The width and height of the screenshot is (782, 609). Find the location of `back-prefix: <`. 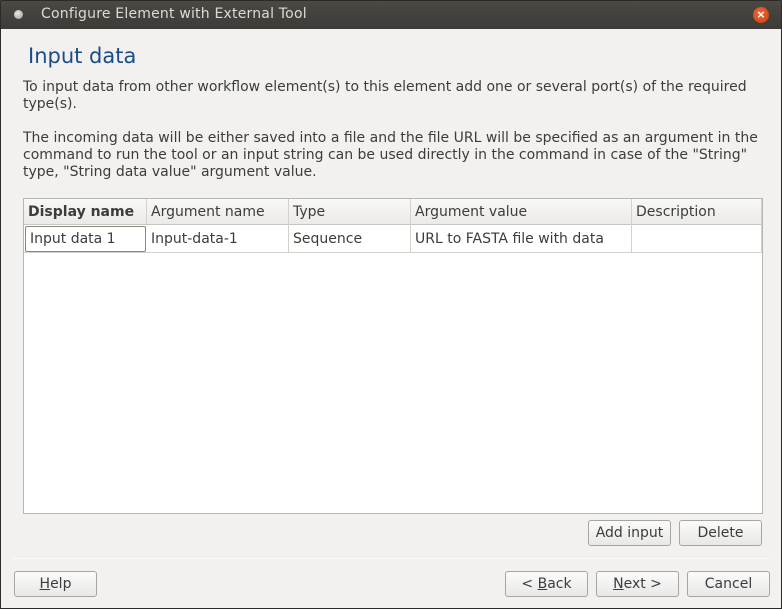

back-prefix: < is located at coordinates (529, 584).